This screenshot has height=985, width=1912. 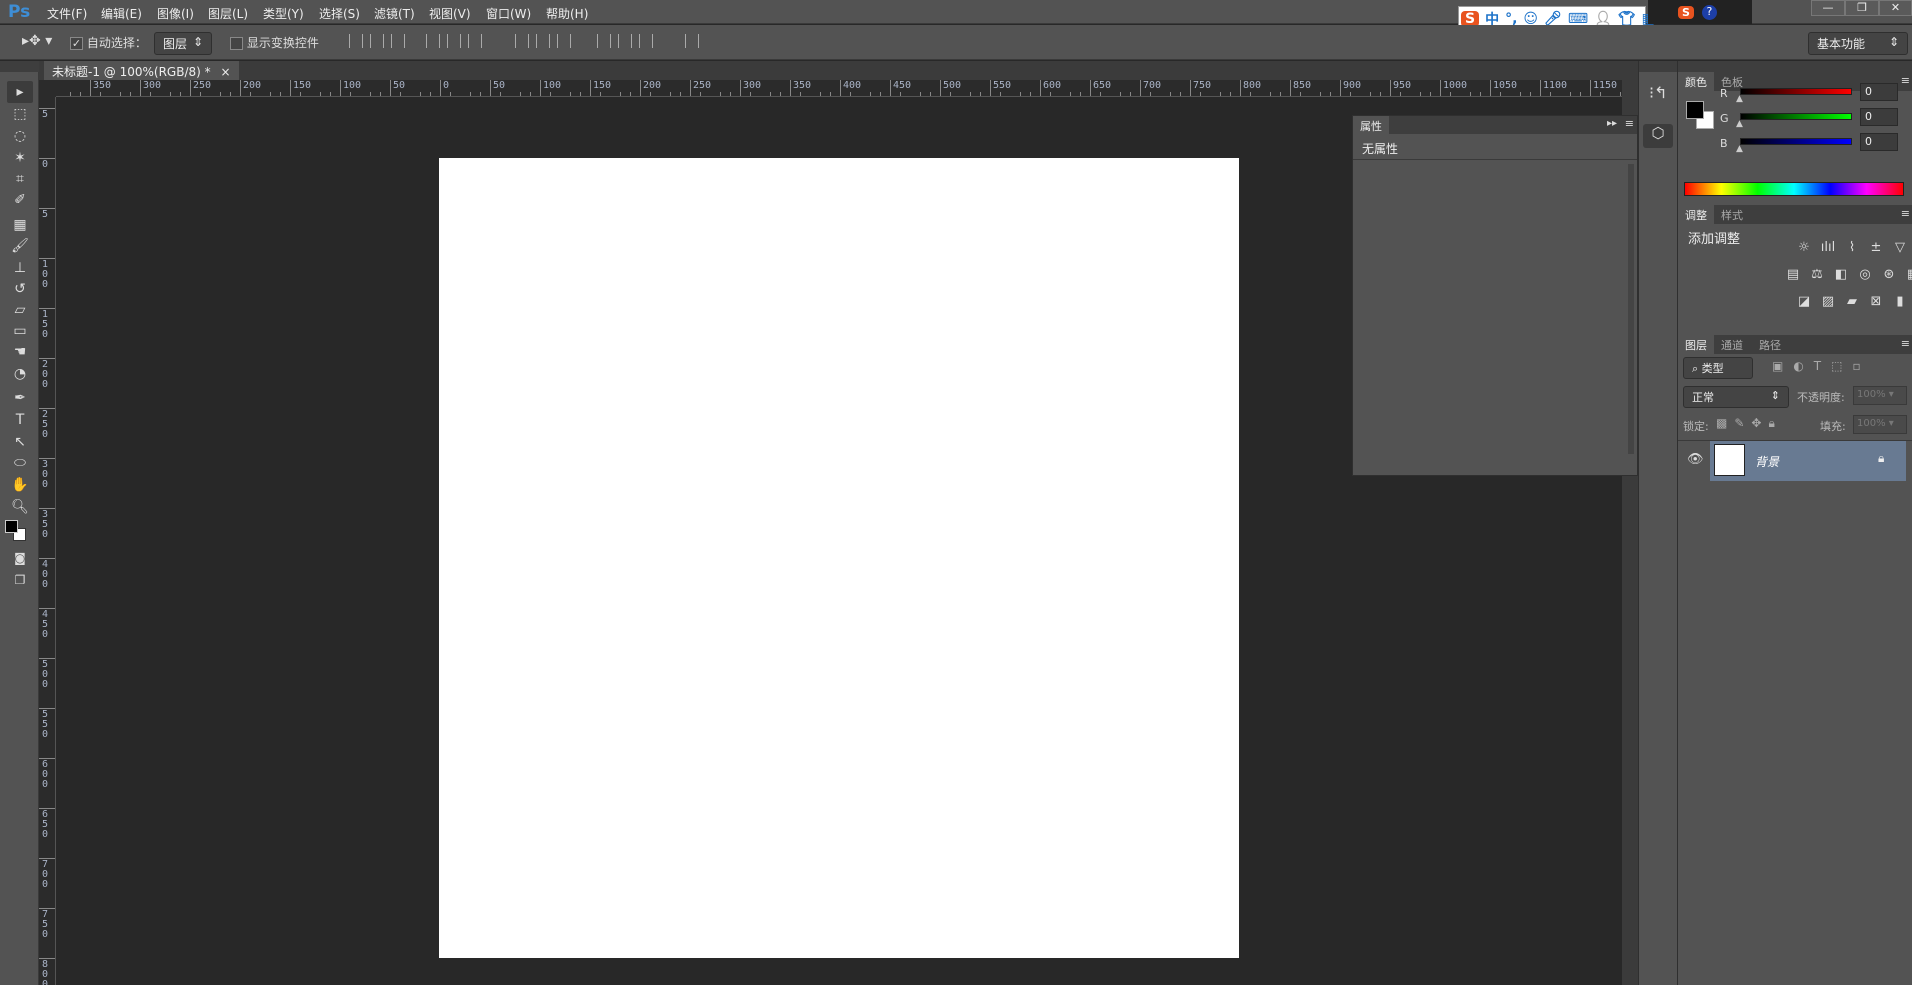 What do you see at coordinates (20, 92) in the screenshot?
I see `move-tool: ▸` at bounding box center [20, 92].